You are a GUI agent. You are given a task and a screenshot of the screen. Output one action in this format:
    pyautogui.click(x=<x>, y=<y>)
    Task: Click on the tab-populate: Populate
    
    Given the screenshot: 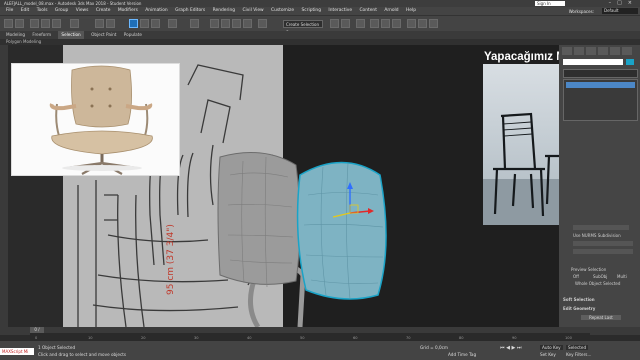 What is the action you would take?
    pyautogui.click(x=133, y=35)
    